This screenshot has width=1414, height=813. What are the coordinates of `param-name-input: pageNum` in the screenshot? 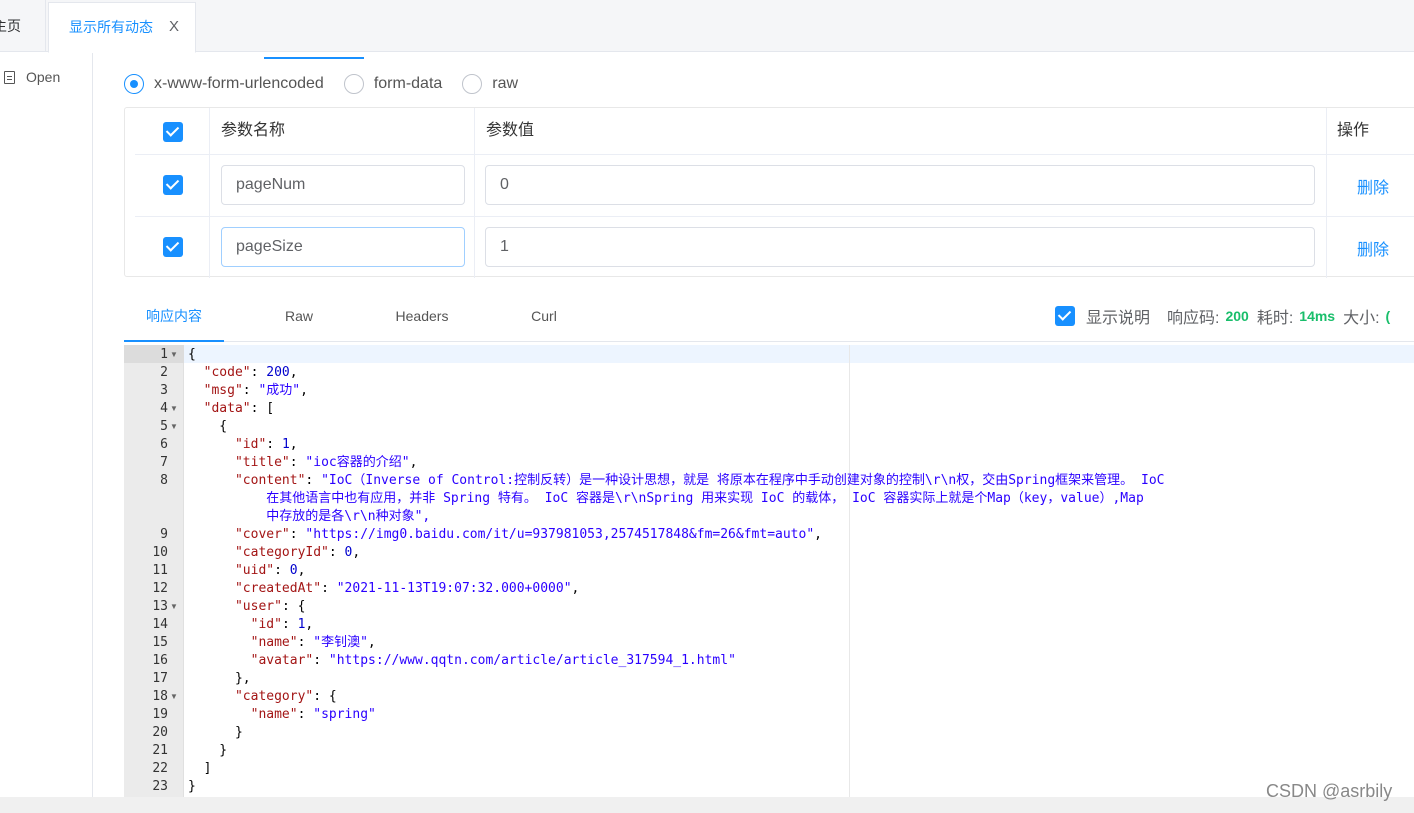 It's located at (343, 185).